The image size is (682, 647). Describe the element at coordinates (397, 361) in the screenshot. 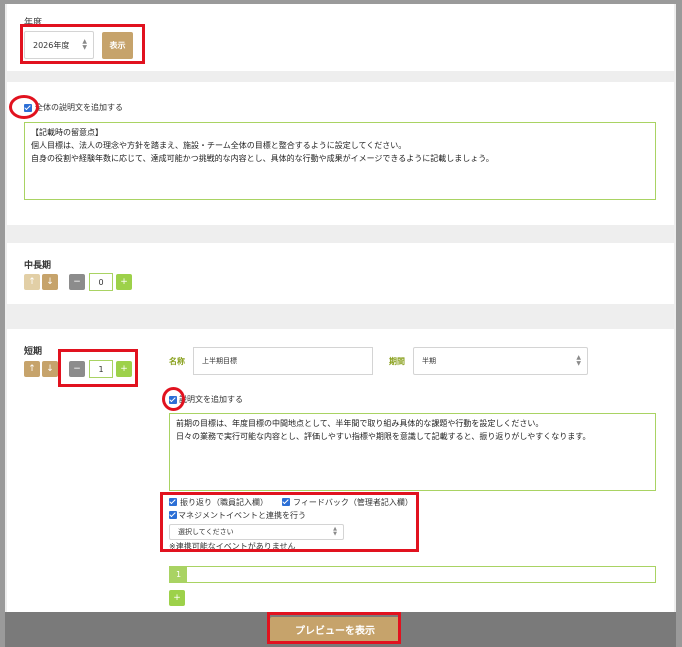

I see `period-label: 期間` at that location.